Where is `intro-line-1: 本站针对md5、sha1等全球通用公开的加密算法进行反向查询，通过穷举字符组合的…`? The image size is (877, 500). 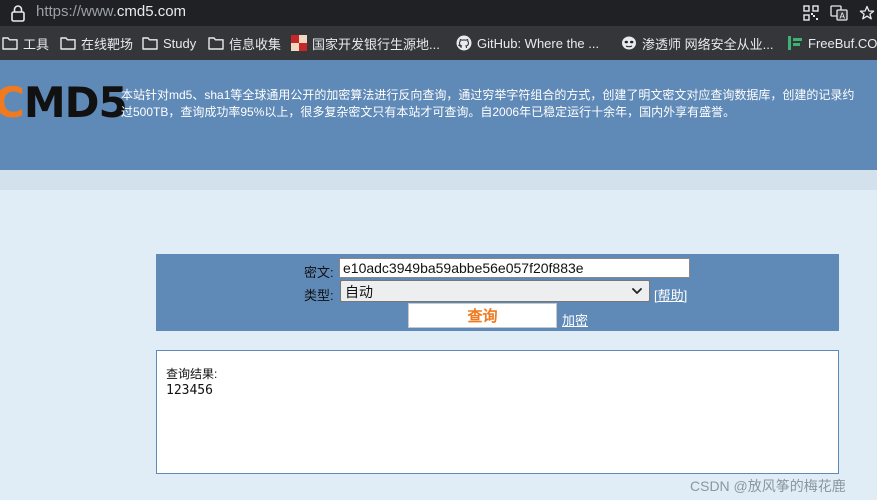 intro-line-1: 本站针对md5、sha1等全球通用公开的加密算法进行反向查询，通过穷举字符组合的… is located at coordinates (488, 95).